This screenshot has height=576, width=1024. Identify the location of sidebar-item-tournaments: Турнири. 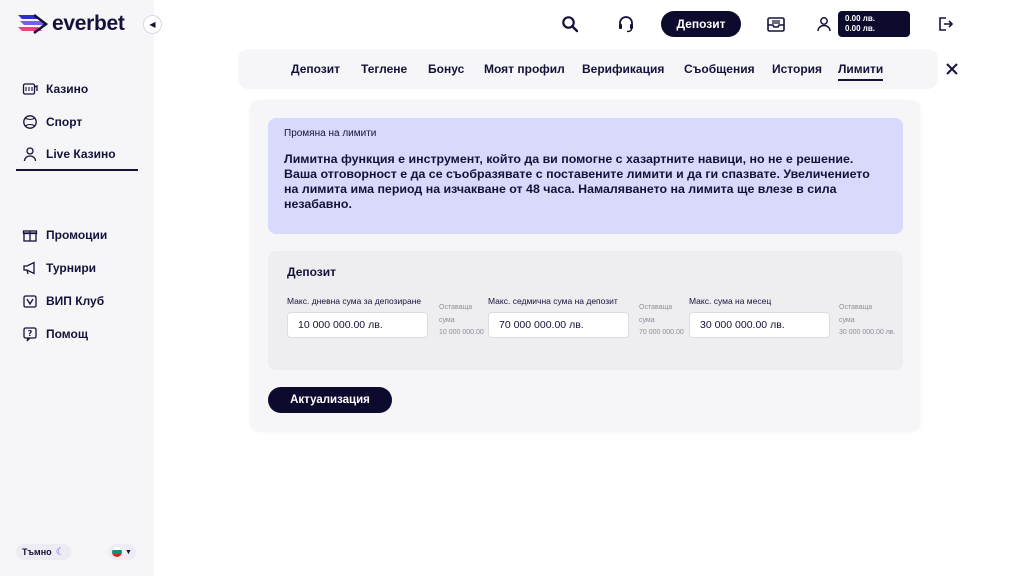
(77, 267).